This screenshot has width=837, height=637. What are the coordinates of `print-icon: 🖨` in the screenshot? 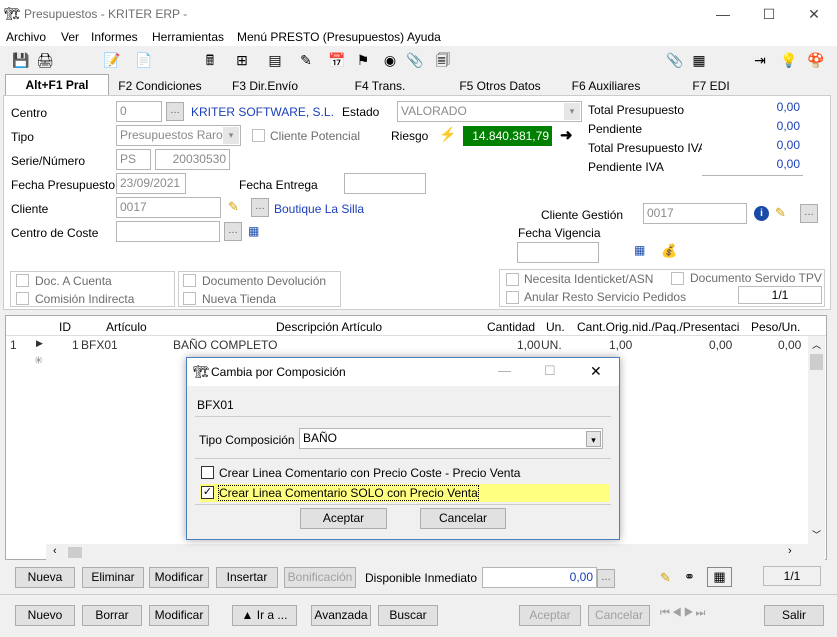 It's located at (45, 60).